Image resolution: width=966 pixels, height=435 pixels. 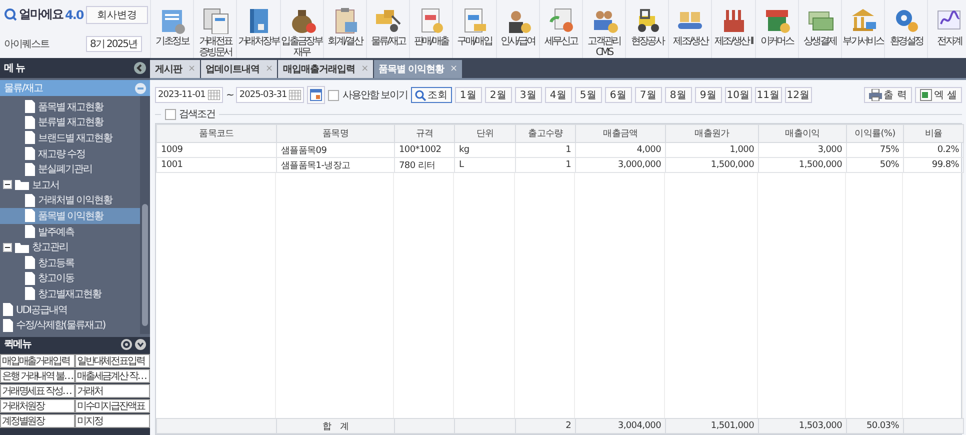 I want to click on tree-item: 창고등록, so click(x=70, y=262).